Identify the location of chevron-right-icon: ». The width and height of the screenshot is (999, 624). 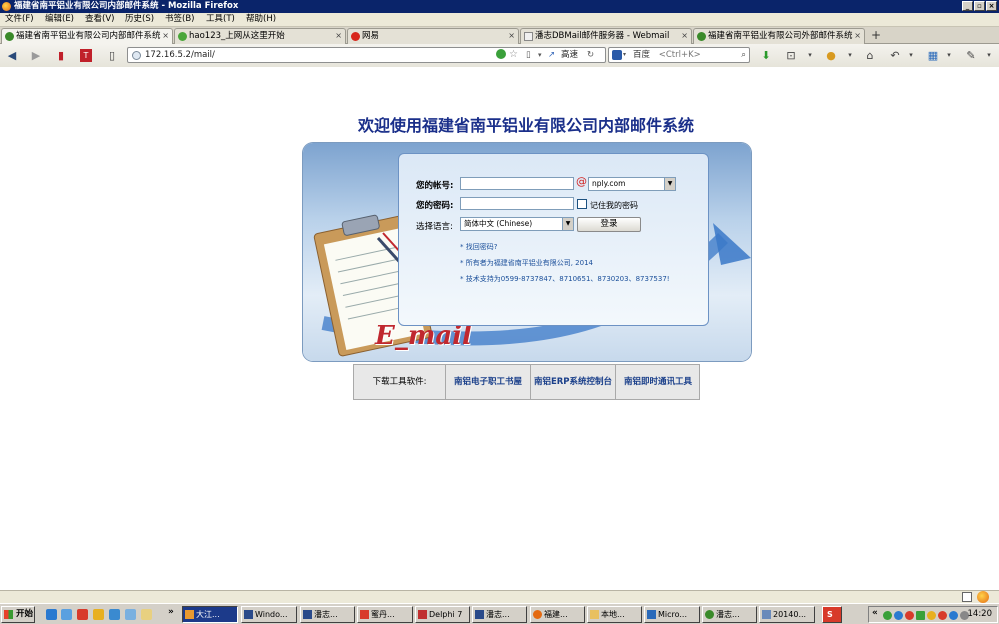
(171, 612).